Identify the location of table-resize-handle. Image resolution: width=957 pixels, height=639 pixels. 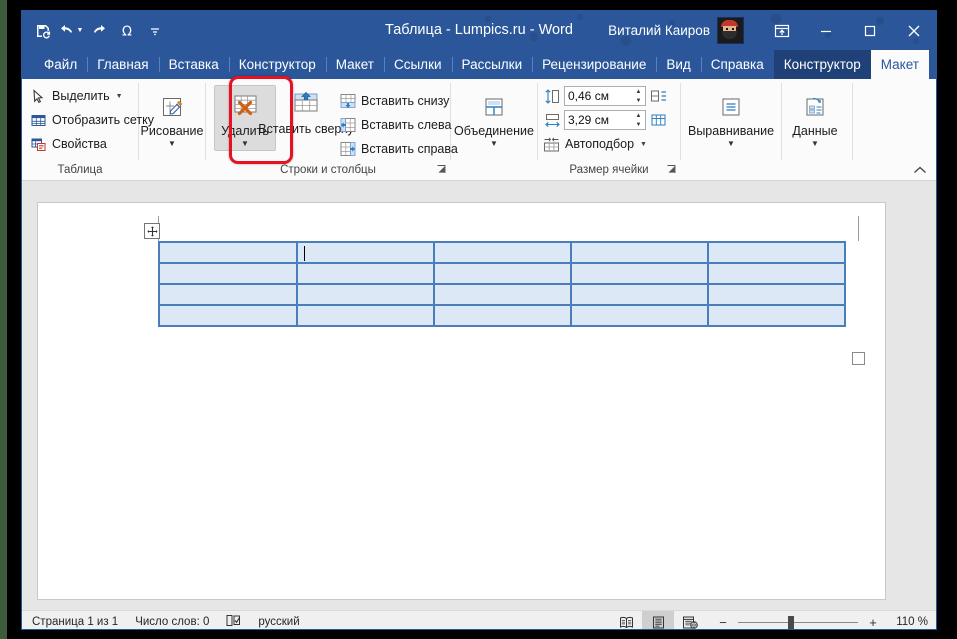
(858, 358).